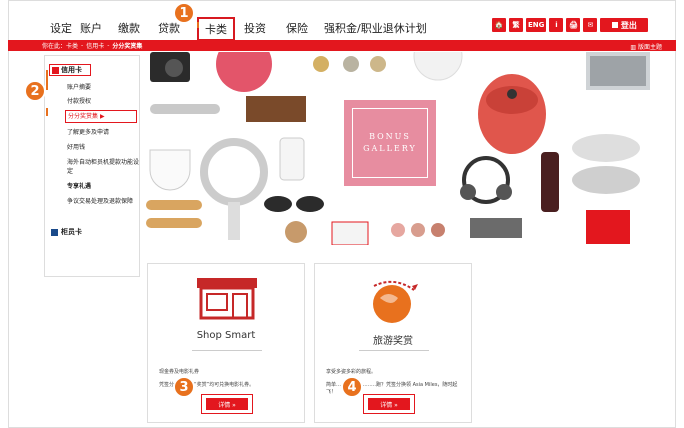  I want to click on card-description: 享受多姿多彩的旅程。, so click(351, 372).